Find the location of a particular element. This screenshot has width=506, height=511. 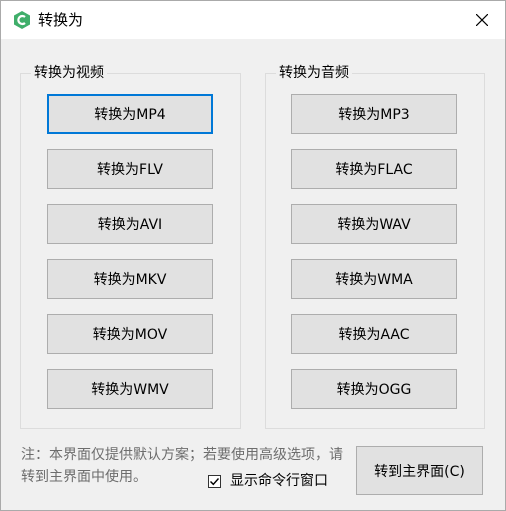

convert-avi-button: 转换为AVI is located at coordinates (130, 224).